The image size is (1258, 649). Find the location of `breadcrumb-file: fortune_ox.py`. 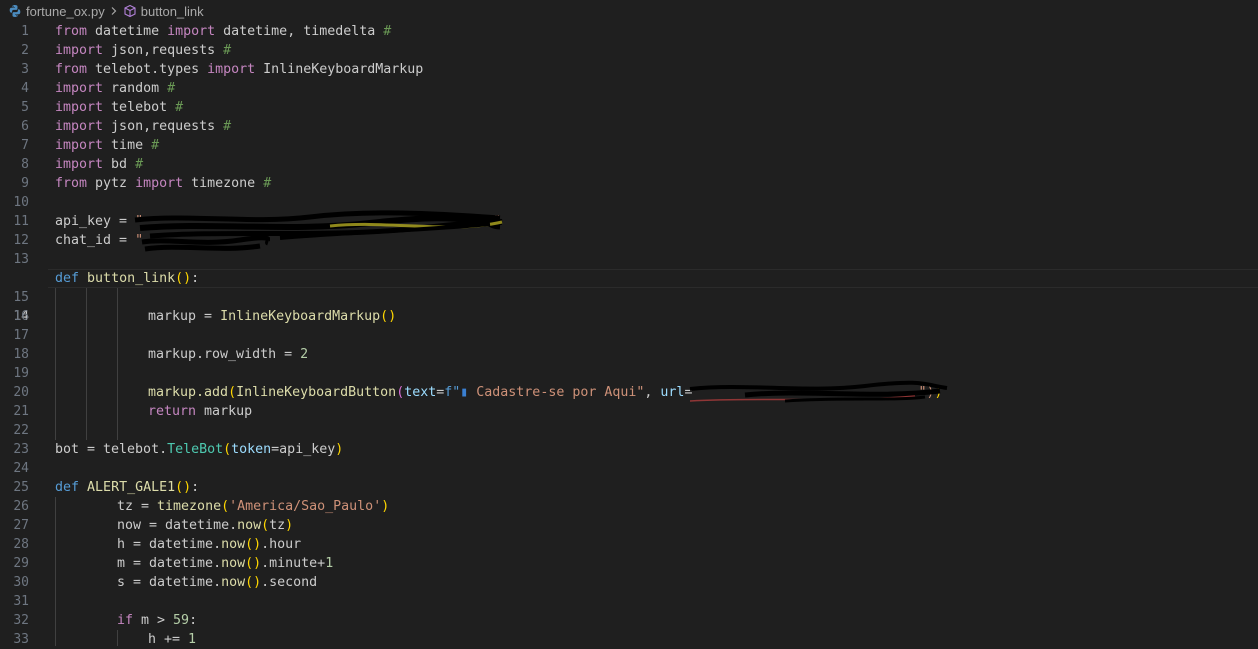

breadcrumb-file: fortune_ox.py is located at coordinates (56, 11).